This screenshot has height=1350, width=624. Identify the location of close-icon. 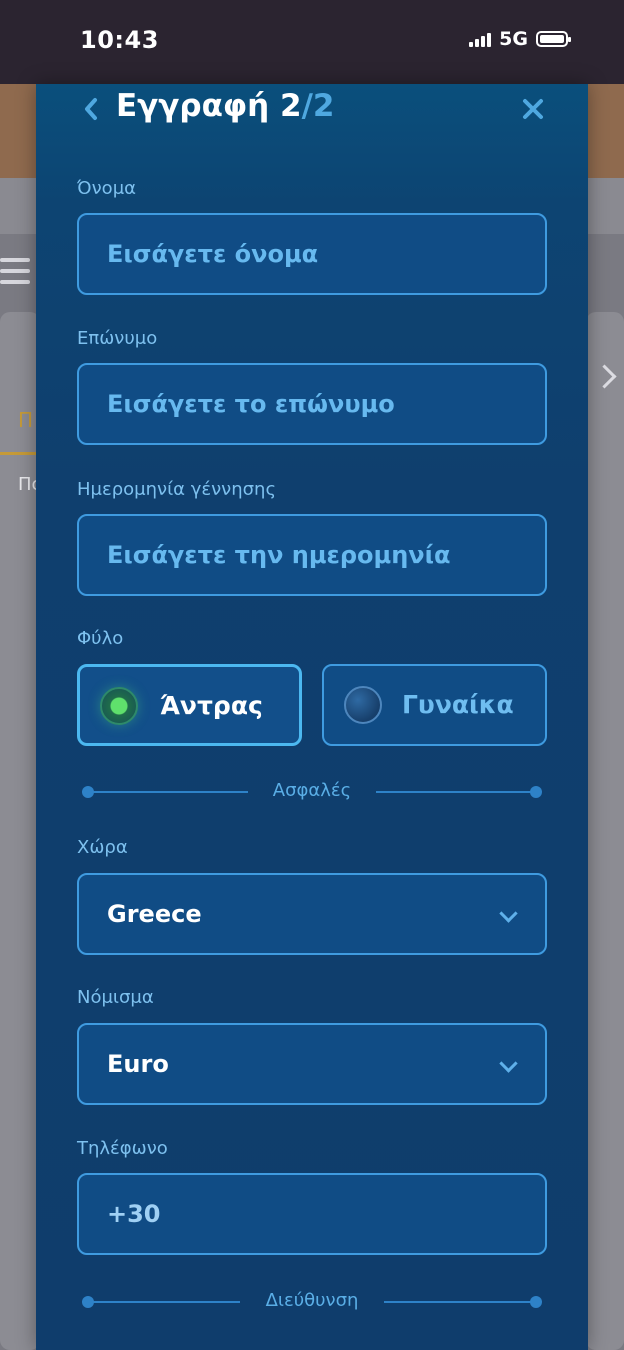
(533, 109).